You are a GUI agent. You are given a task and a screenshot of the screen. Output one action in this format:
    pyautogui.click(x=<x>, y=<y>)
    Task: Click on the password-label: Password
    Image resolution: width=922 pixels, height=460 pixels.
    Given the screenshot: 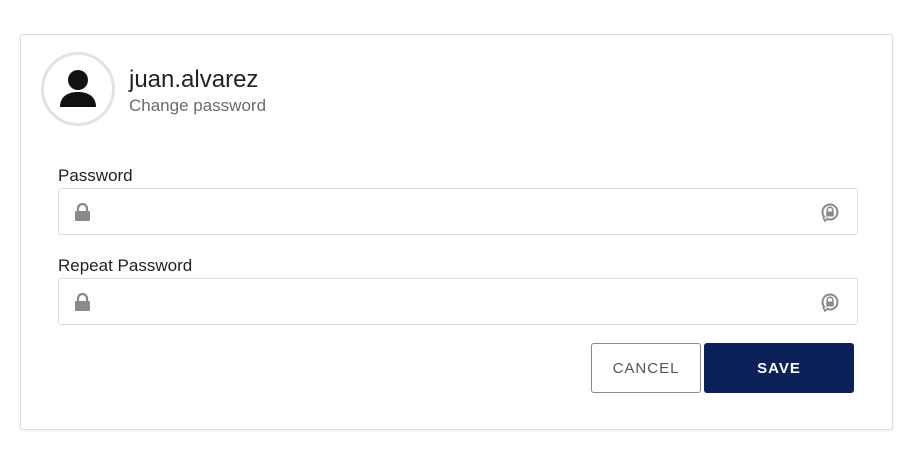 What is the action you would take?
    pyautogui.click(x=95, y=175)
    